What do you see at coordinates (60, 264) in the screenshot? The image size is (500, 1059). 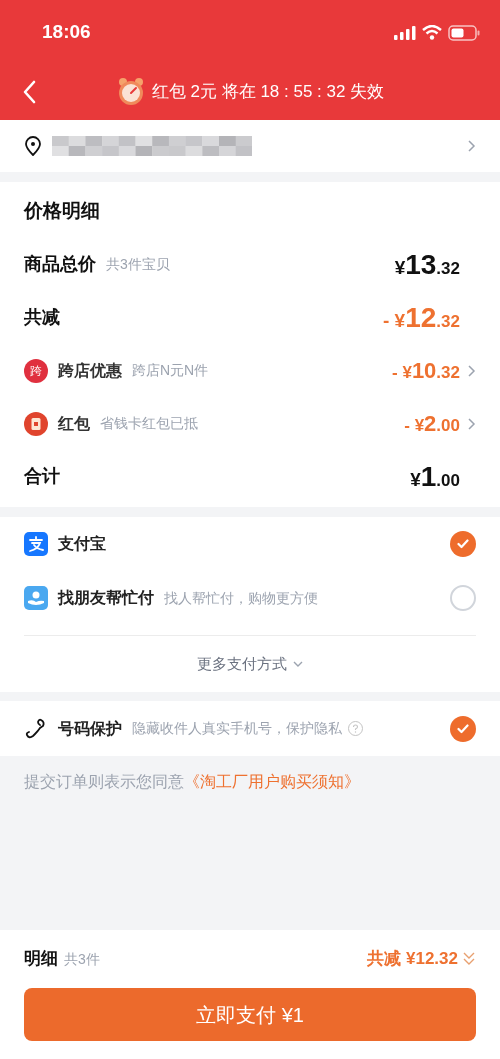 I see `row-label: 商品总价` at bounding box center [60, 264].